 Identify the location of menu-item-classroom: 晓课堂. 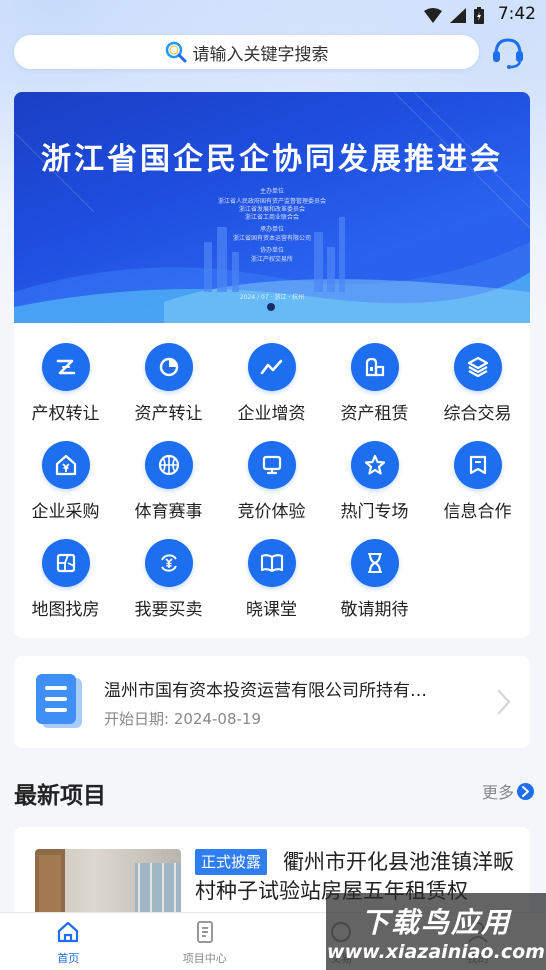
(271, 584).